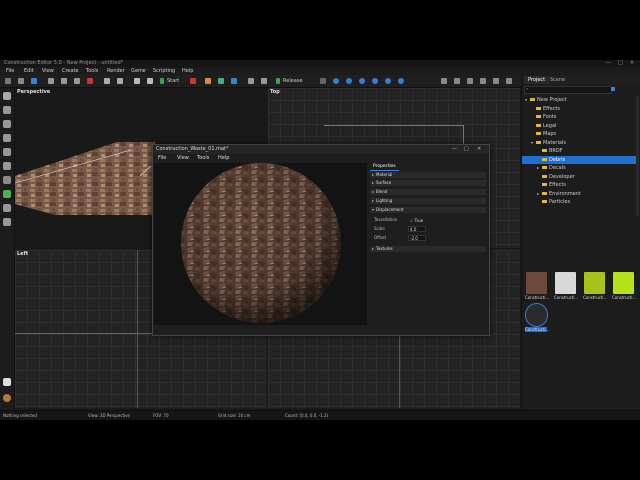  I want to click on menu-tools: Tools, so click(92, 71).